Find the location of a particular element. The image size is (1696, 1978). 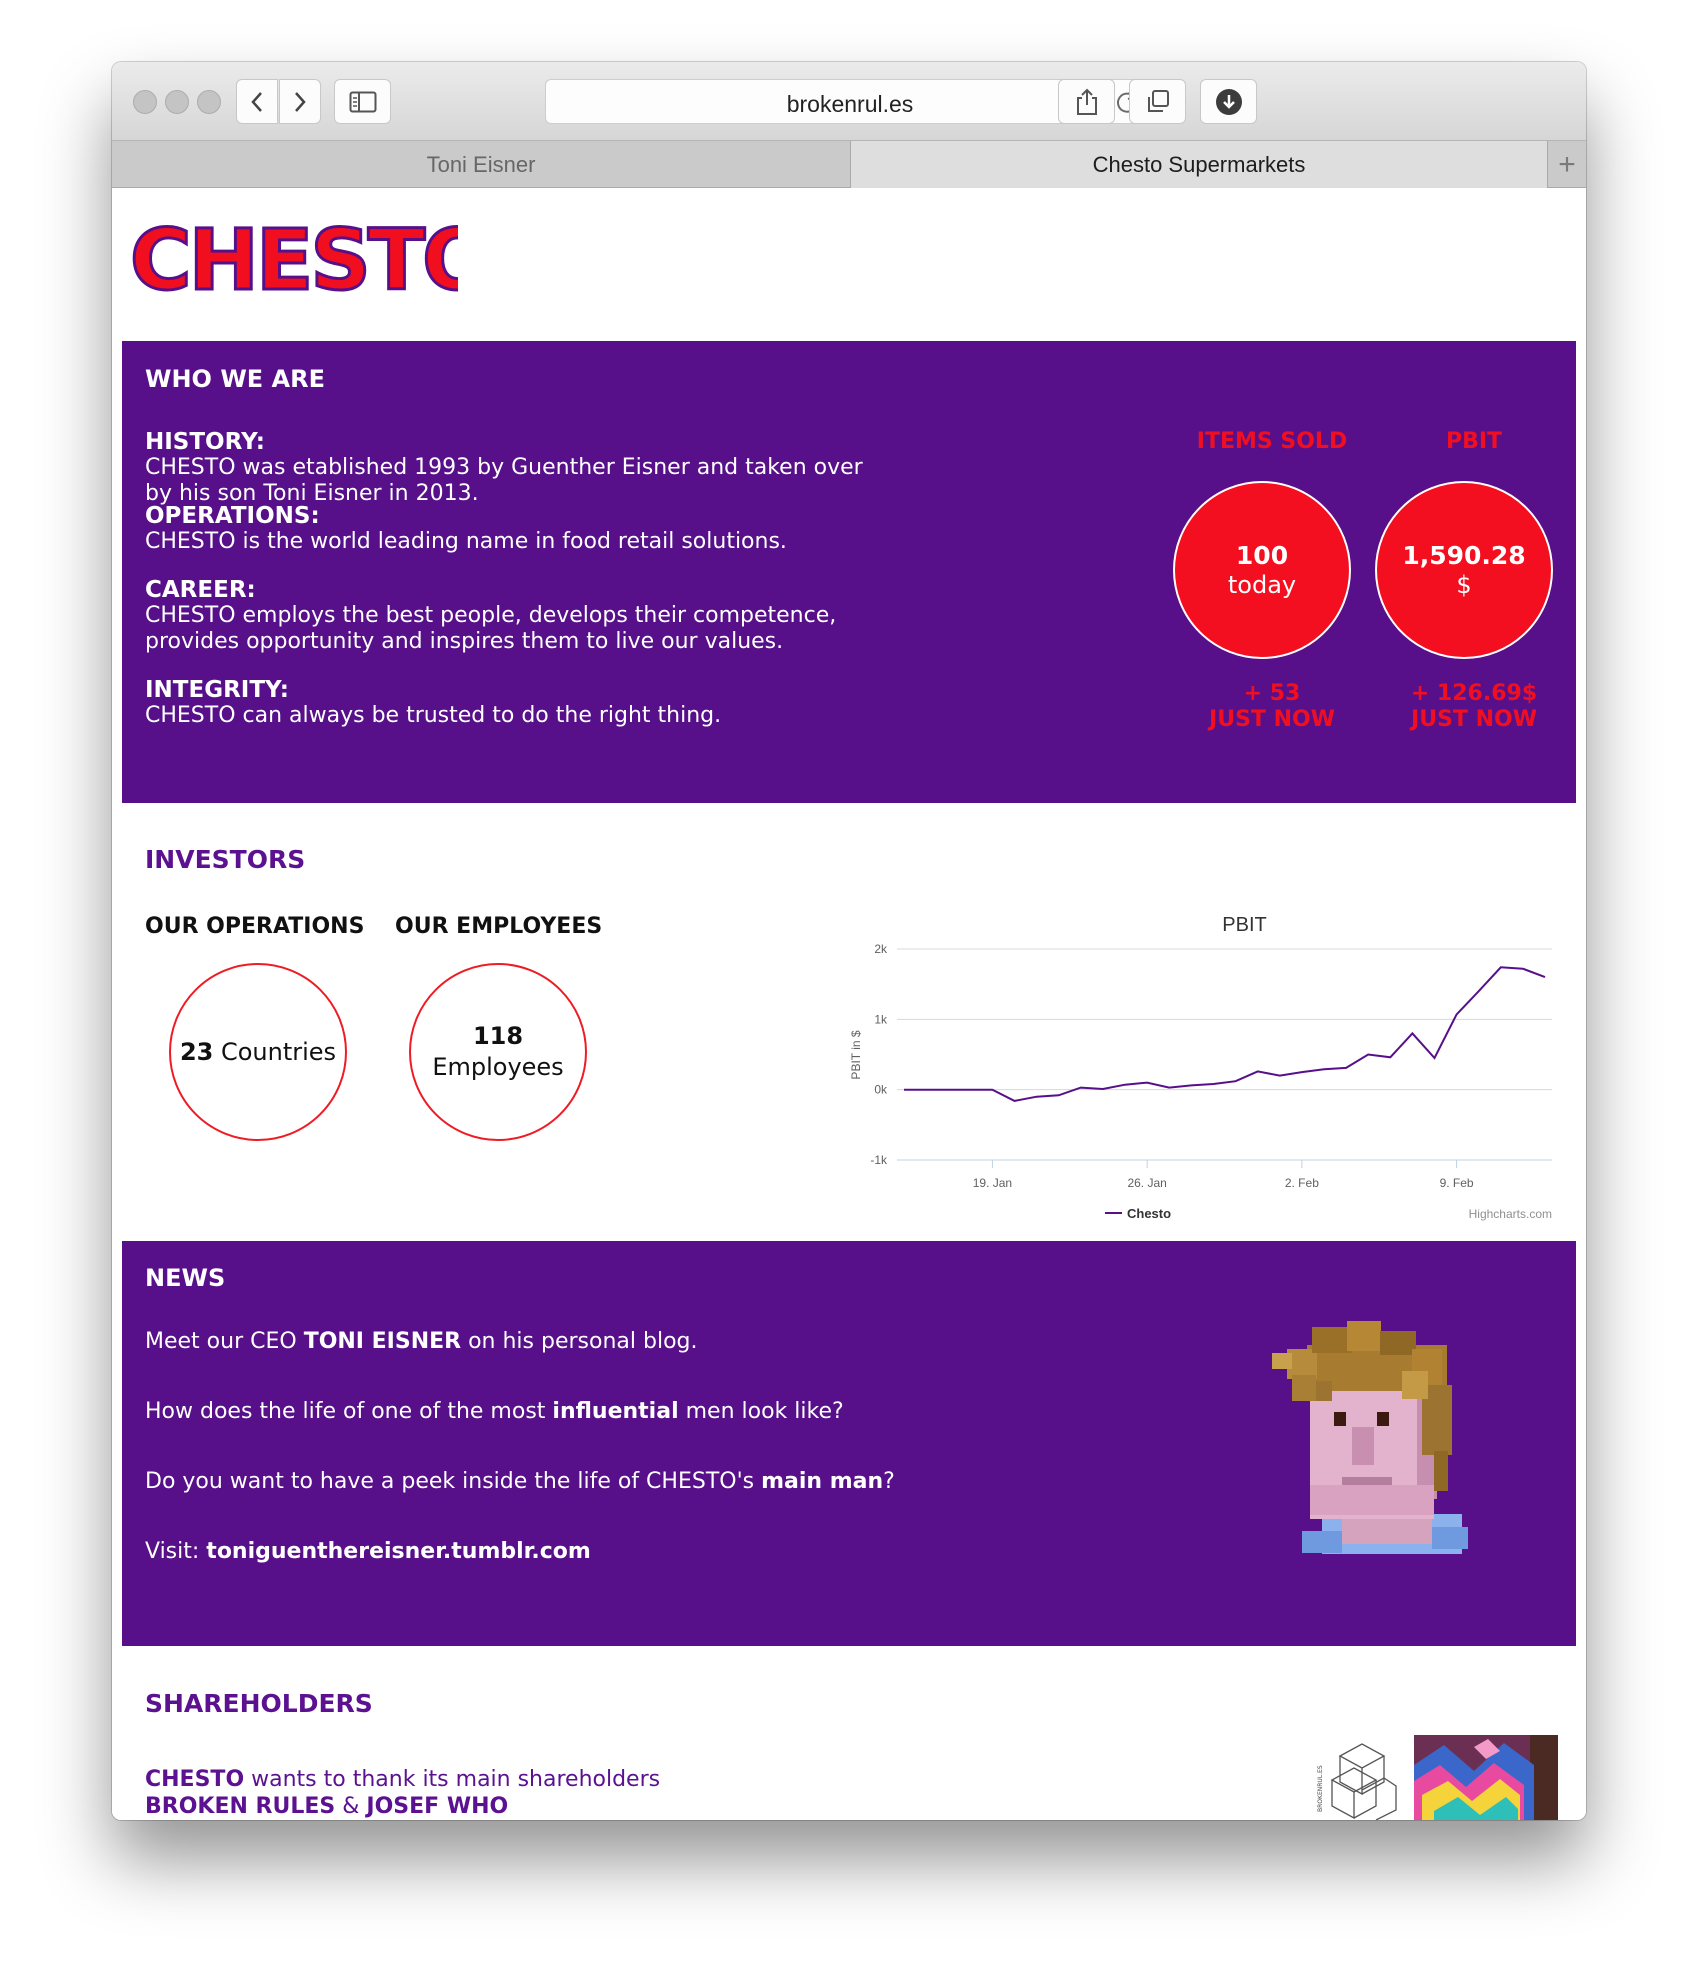

minimize-window-button is located at coordinates (177, 102).